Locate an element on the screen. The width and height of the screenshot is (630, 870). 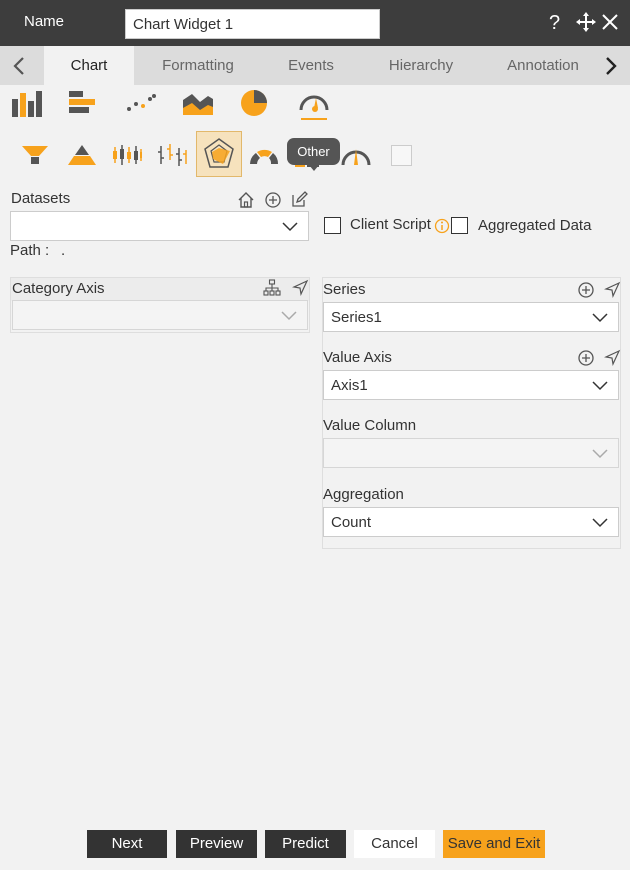
series-select: Series1 is located at coordinates (471, 317).